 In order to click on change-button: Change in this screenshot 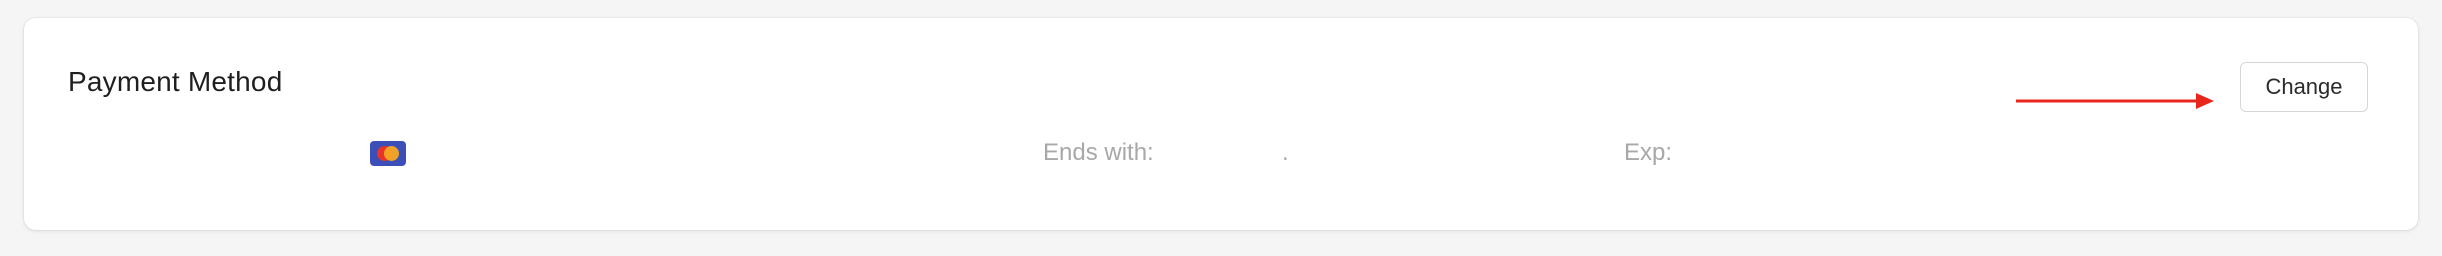, I will do `click(2304, 87)`.